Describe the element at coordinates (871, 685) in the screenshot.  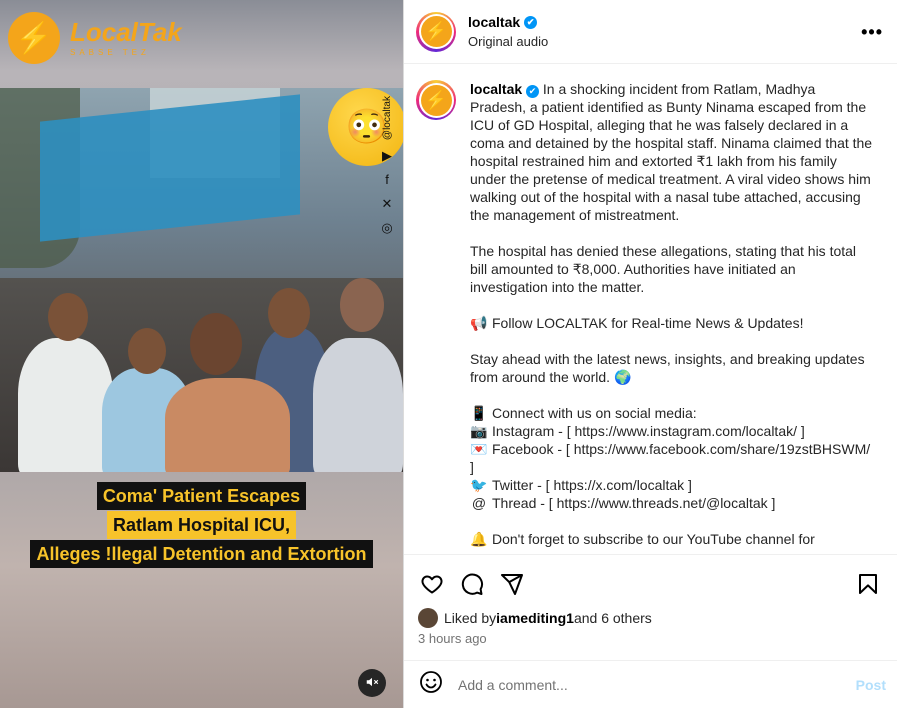
I see `post-comment-button: Post` at that location.